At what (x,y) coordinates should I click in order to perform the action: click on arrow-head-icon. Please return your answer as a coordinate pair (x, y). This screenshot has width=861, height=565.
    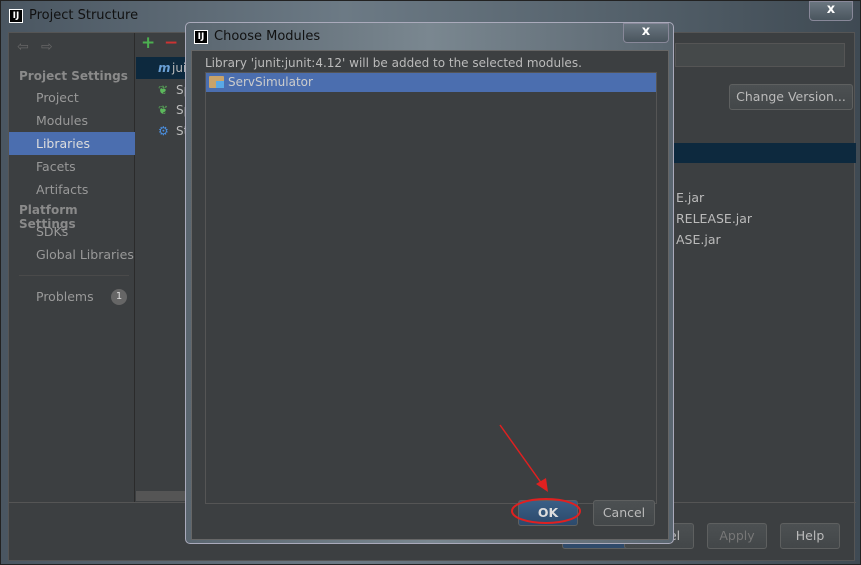
    Looking at the image, I should click on (542, 485).